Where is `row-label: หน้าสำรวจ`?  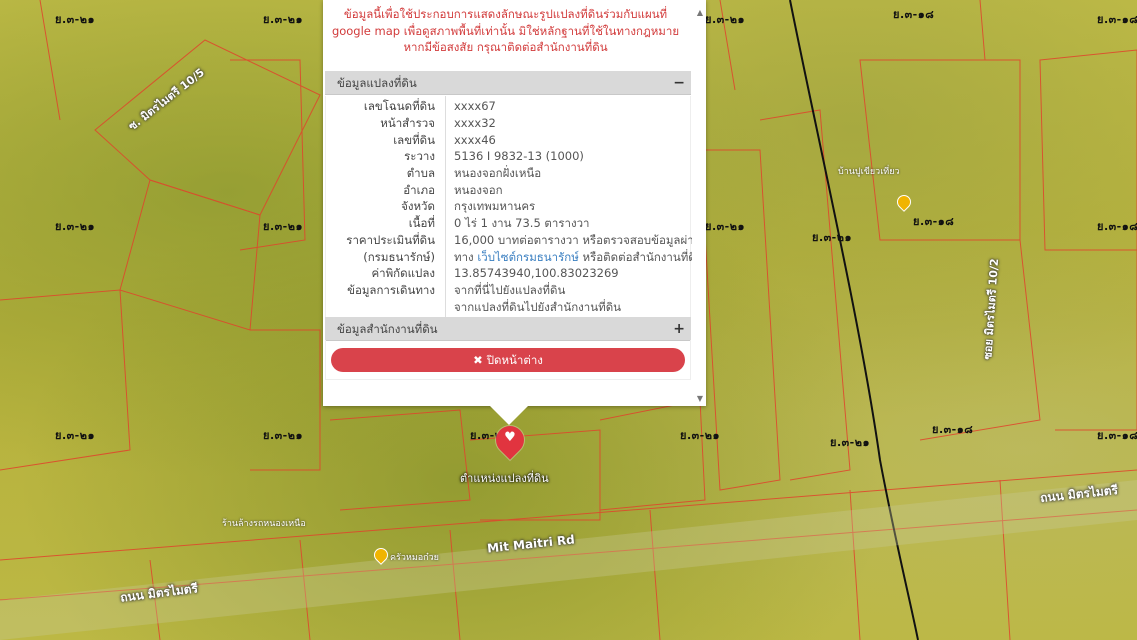
row-label: หน้าสำรวจ is located at coordinates (407, 123).